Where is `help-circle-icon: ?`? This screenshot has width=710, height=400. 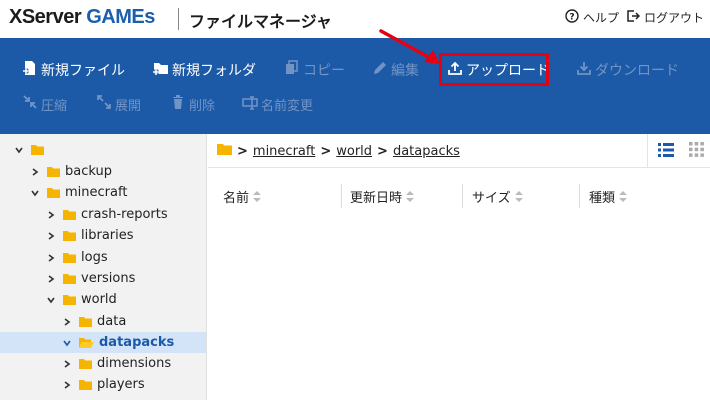
help-circle-icon: ? is located at coordinates (572, 17).